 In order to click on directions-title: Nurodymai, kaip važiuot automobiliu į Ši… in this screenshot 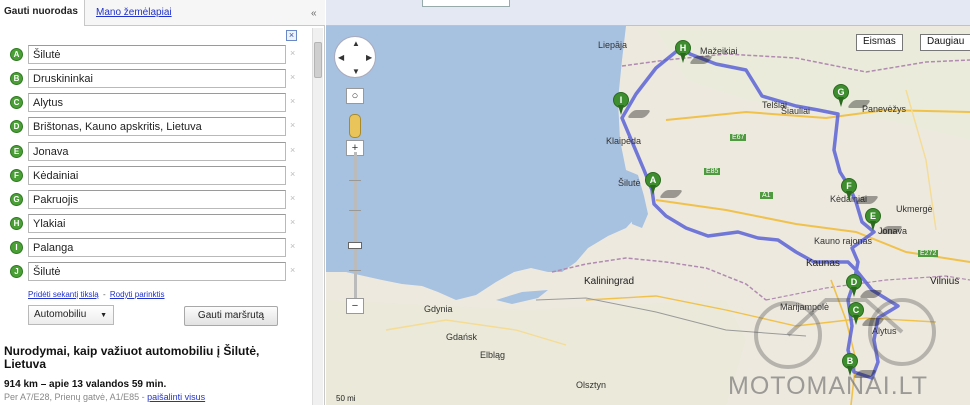, I will do `click(132, 357)`.